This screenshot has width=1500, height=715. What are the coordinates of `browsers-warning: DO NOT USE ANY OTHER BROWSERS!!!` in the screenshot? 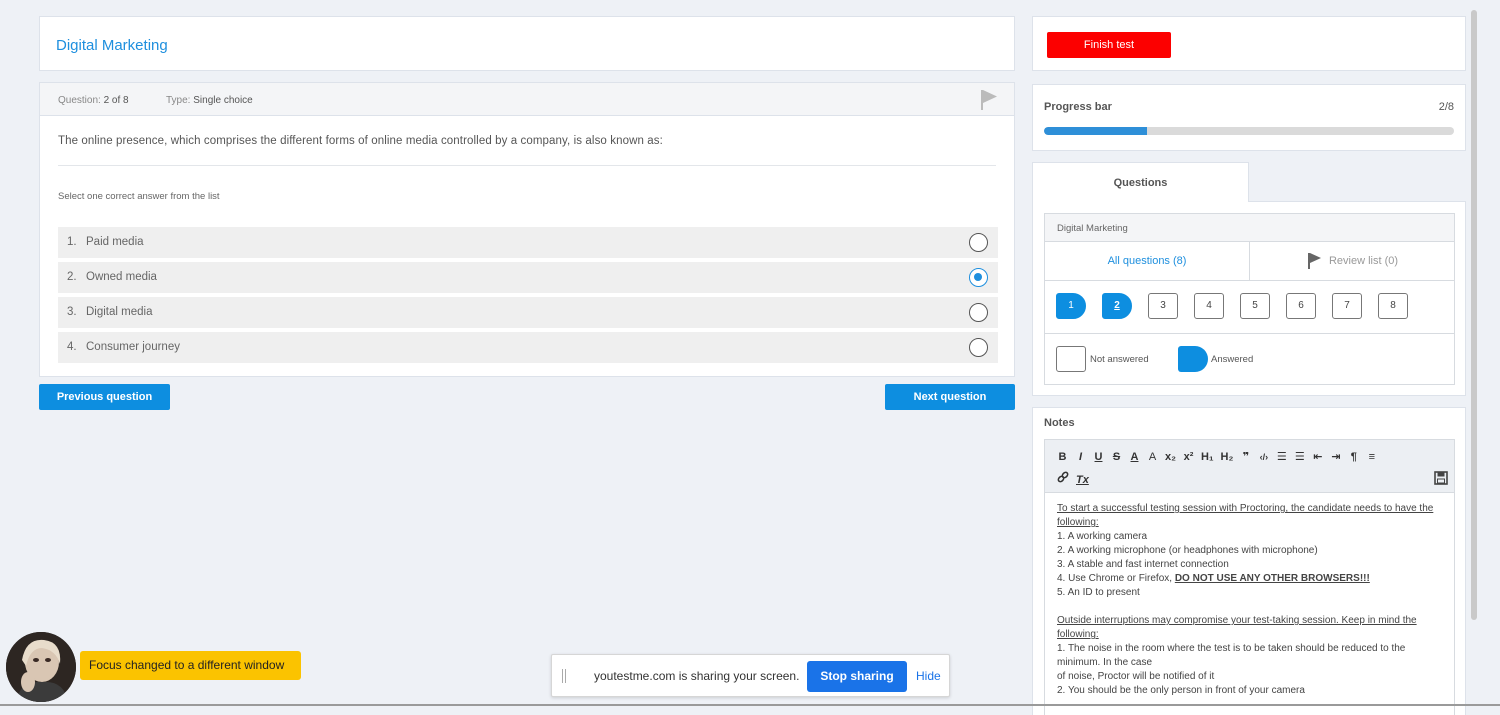 It's located at (1272, 578).